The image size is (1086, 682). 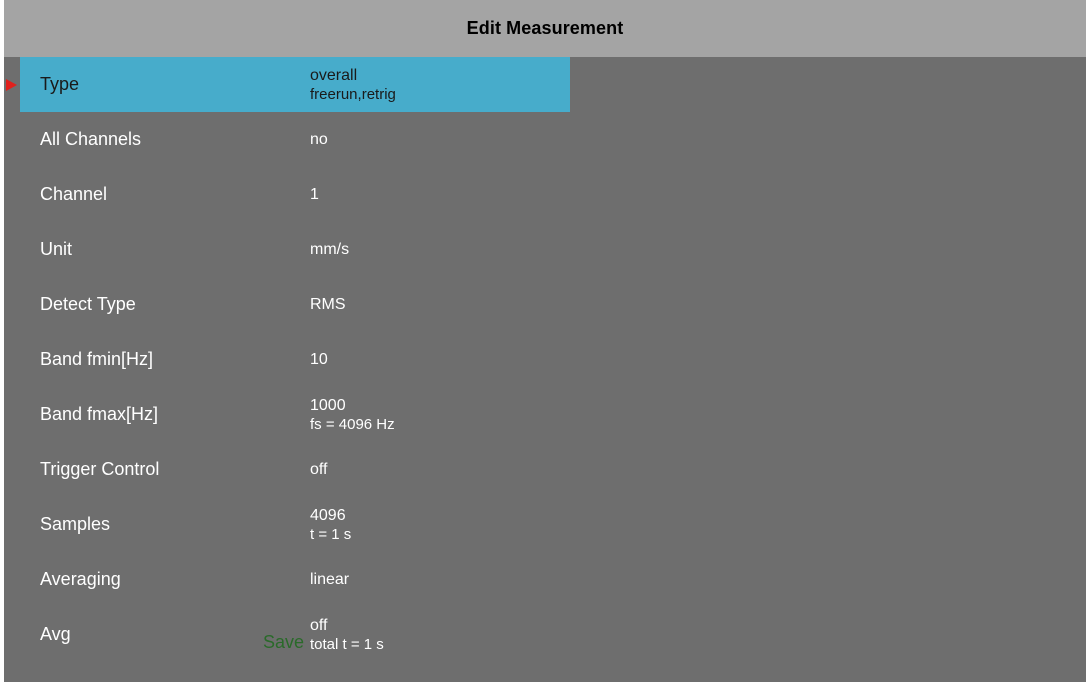 What do you see at coordinates (334, 75) in the screenshot?
I see `setting-value-main: overall` at bounding box center [334, 75].